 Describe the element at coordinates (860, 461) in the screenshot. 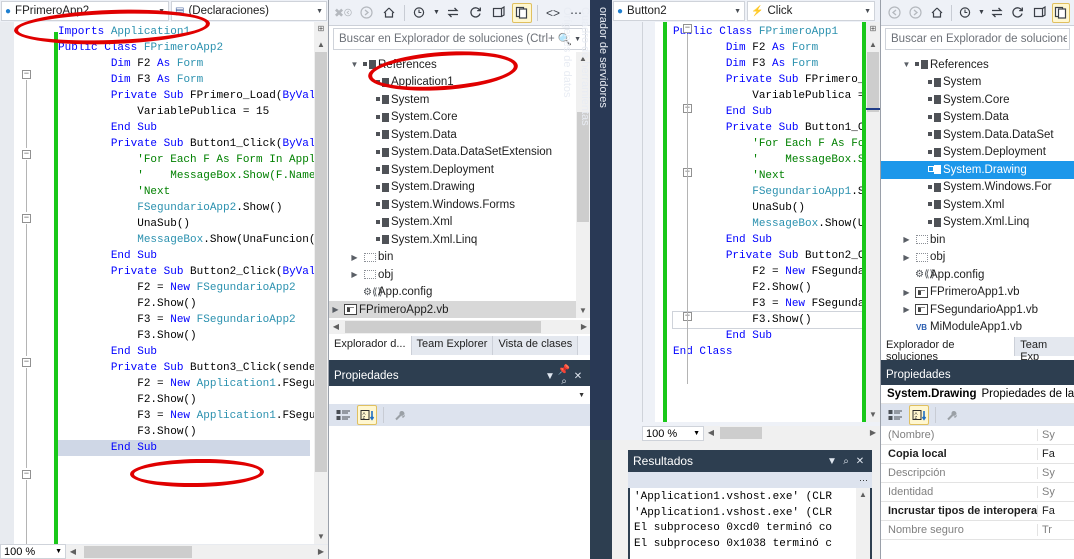

I see `close-icon: ✕` at that location.